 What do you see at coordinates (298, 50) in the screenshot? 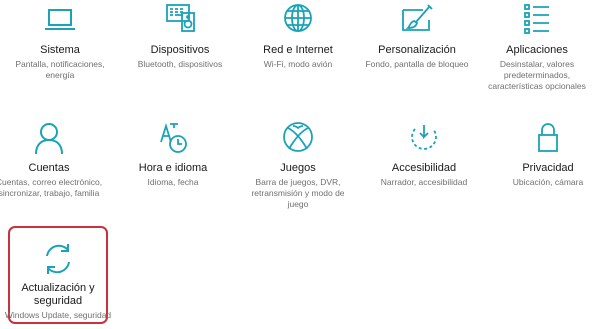
I see `tile-title: Red e Internet` at bounding box center [298, 50].